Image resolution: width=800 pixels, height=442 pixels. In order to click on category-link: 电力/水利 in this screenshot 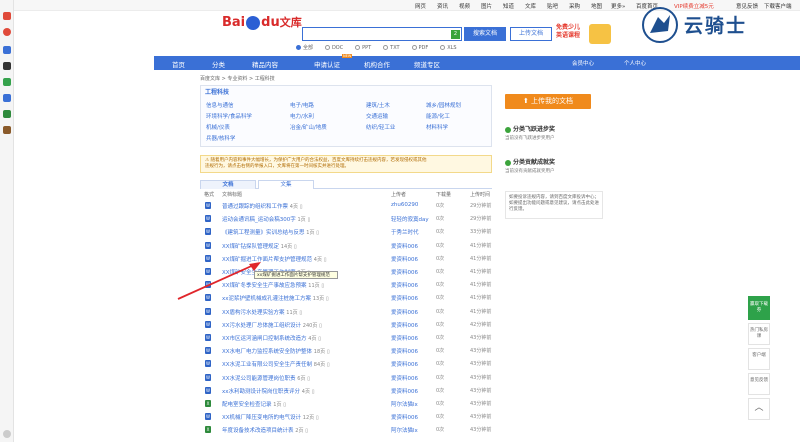, I will do `click(302, 116)`.